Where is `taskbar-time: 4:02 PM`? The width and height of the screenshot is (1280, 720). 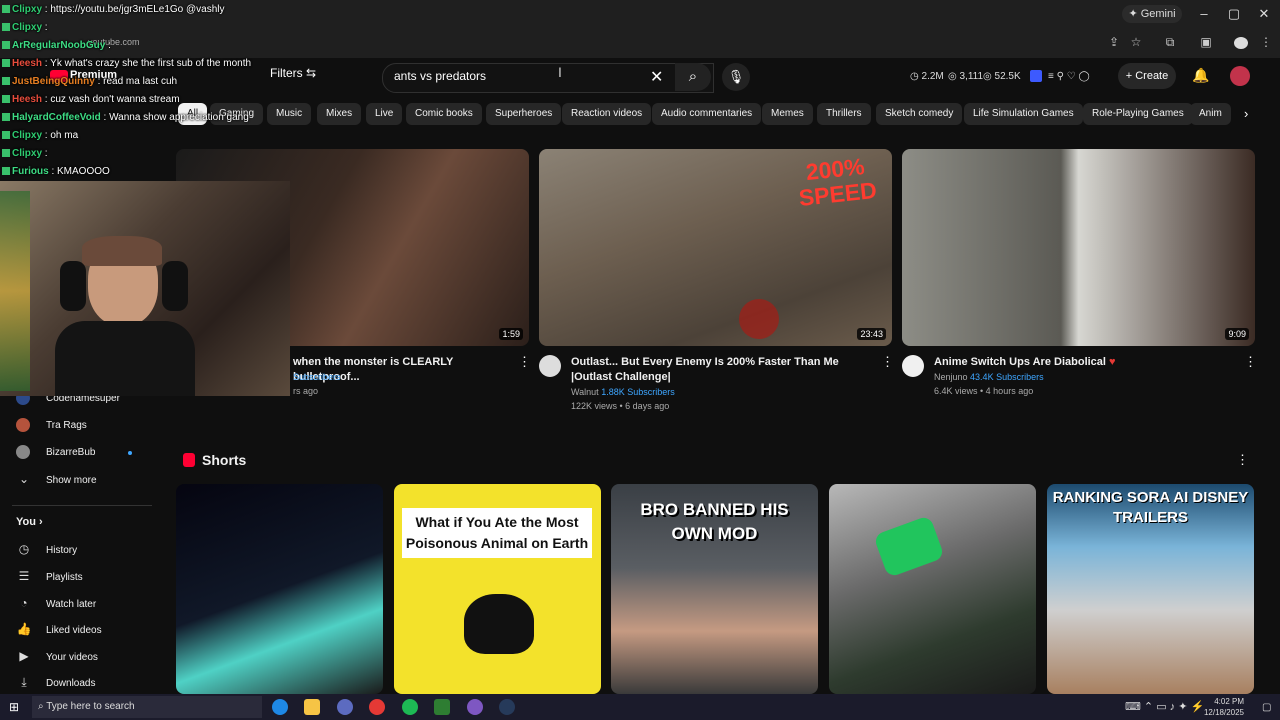
taskbar-time: 4:02 PM is located at coordinates (1220, 701).